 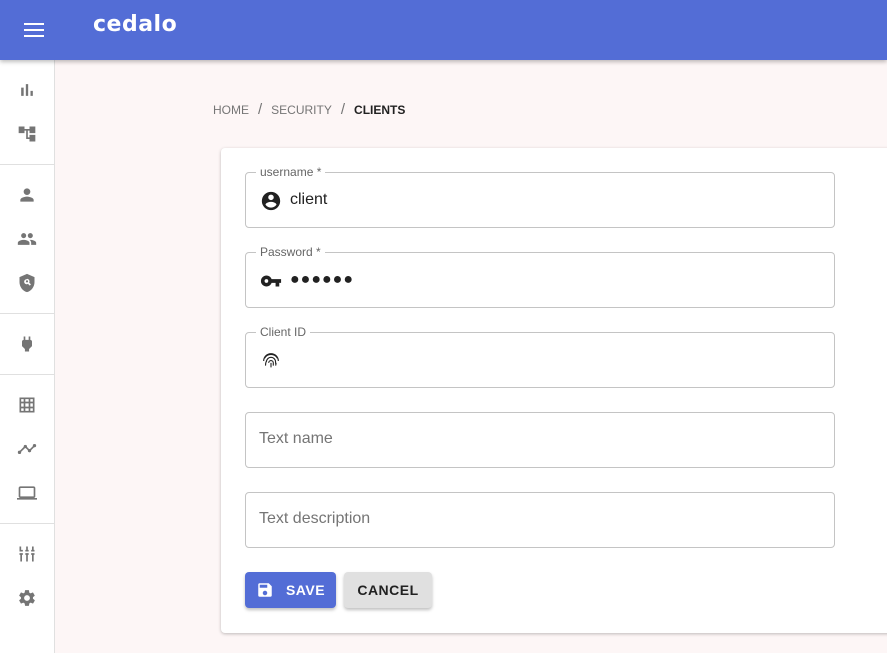 I want to click on sidebar-group-data, so click(x=27, y=449).